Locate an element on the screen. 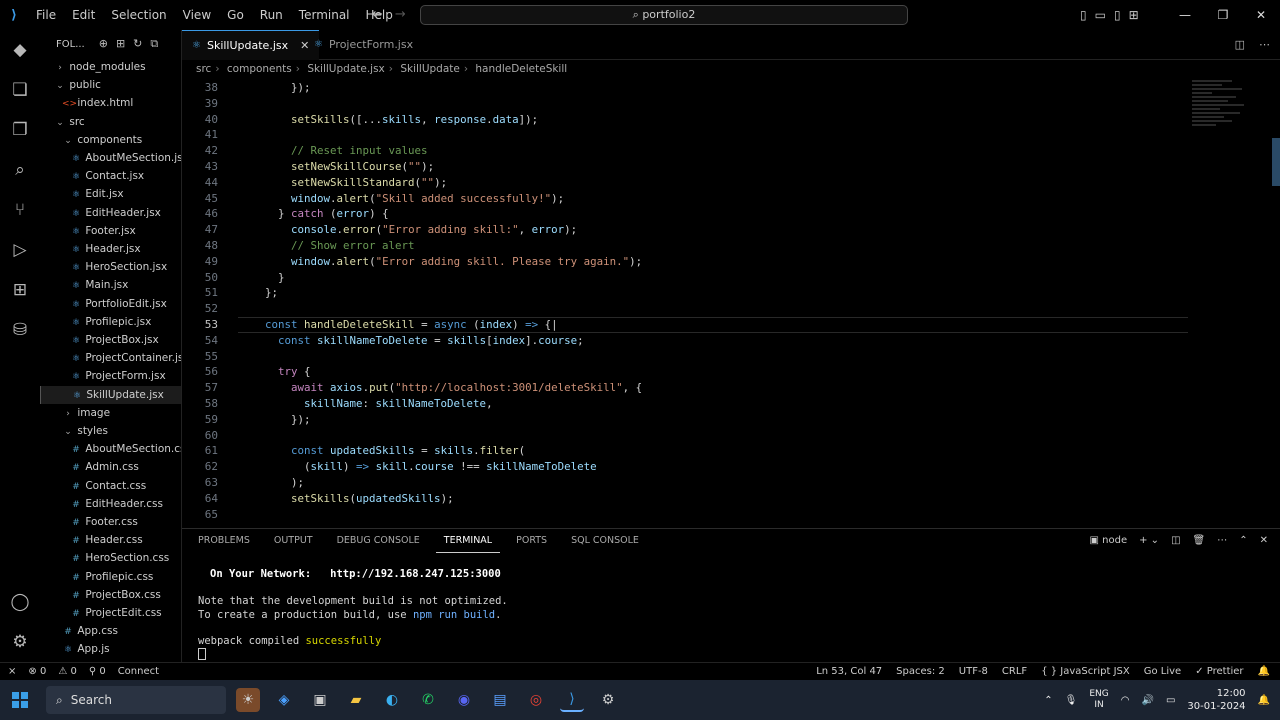 This screenshot has height=720, width=1280. minimize-icon: — is located at coordinates (1185, 15).